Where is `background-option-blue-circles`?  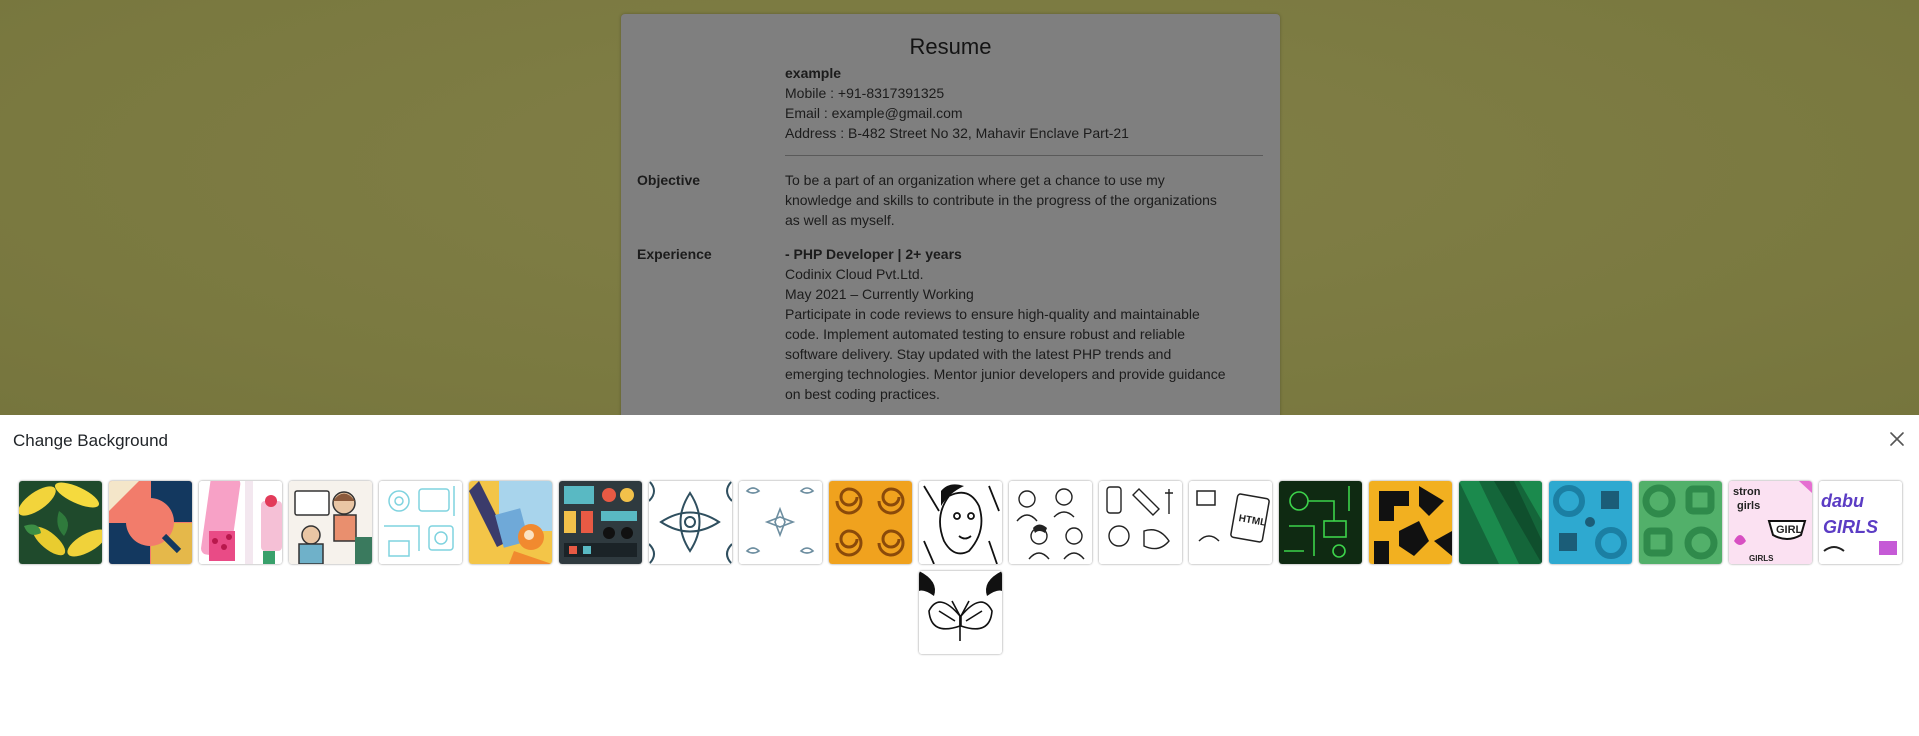
background-option-blue-circles is located at coordinates (1590, 522).